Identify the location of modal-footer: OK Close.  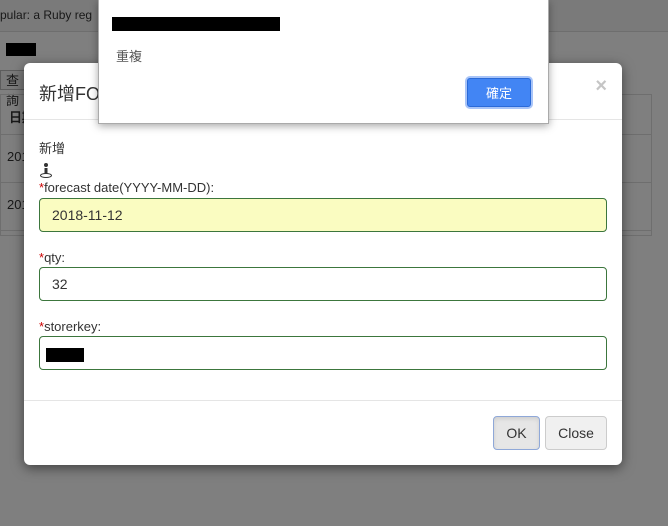
(323, 433).